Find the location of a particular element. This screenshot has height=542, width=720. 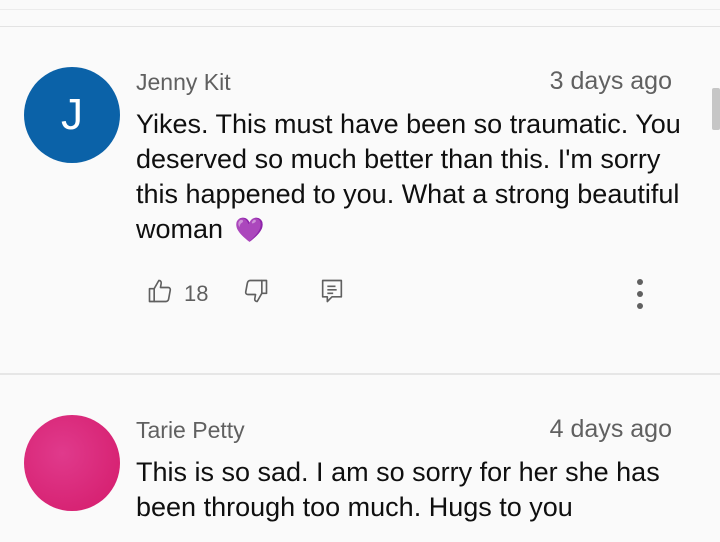

thumbs-down-icon is located at coordinates (256, 293).